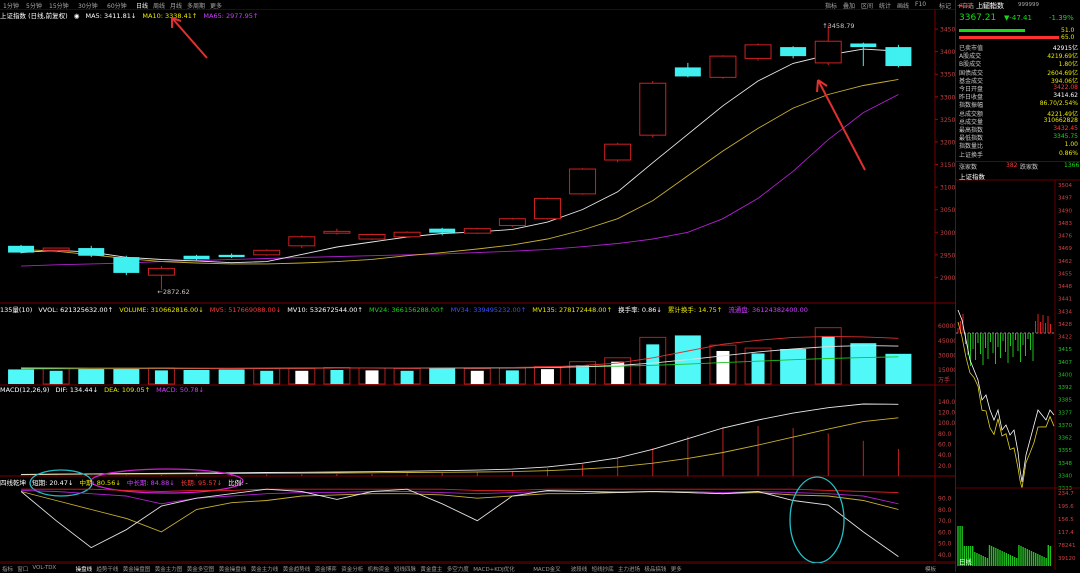 Image resolution: width=1080 pixels, height=573 pixels. Describe the element at coordinates (946, 341) in the screenshot. I see `volume-tick-label: 45000` at that location.